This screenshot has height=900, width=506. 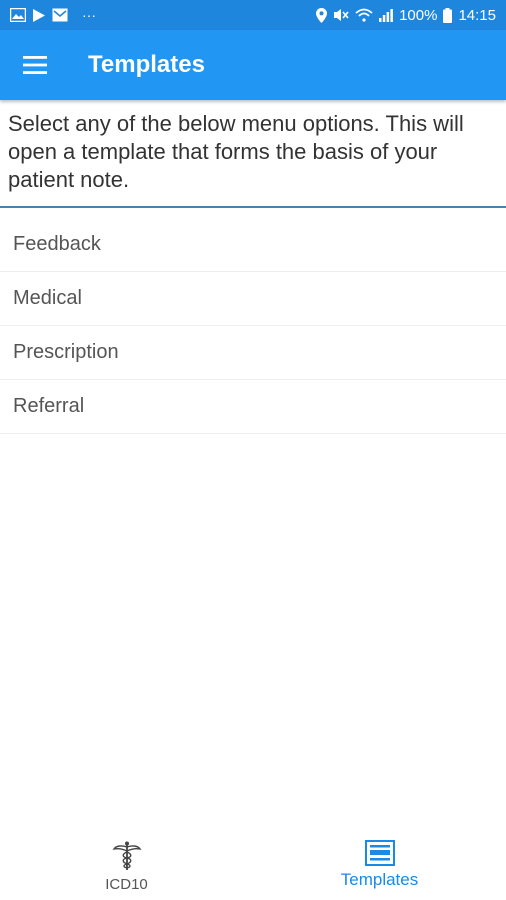 What do you see at coordinates (253, 65) in the screenshot?
I see `app-bar: Templates` at bounding box center [253, 65].